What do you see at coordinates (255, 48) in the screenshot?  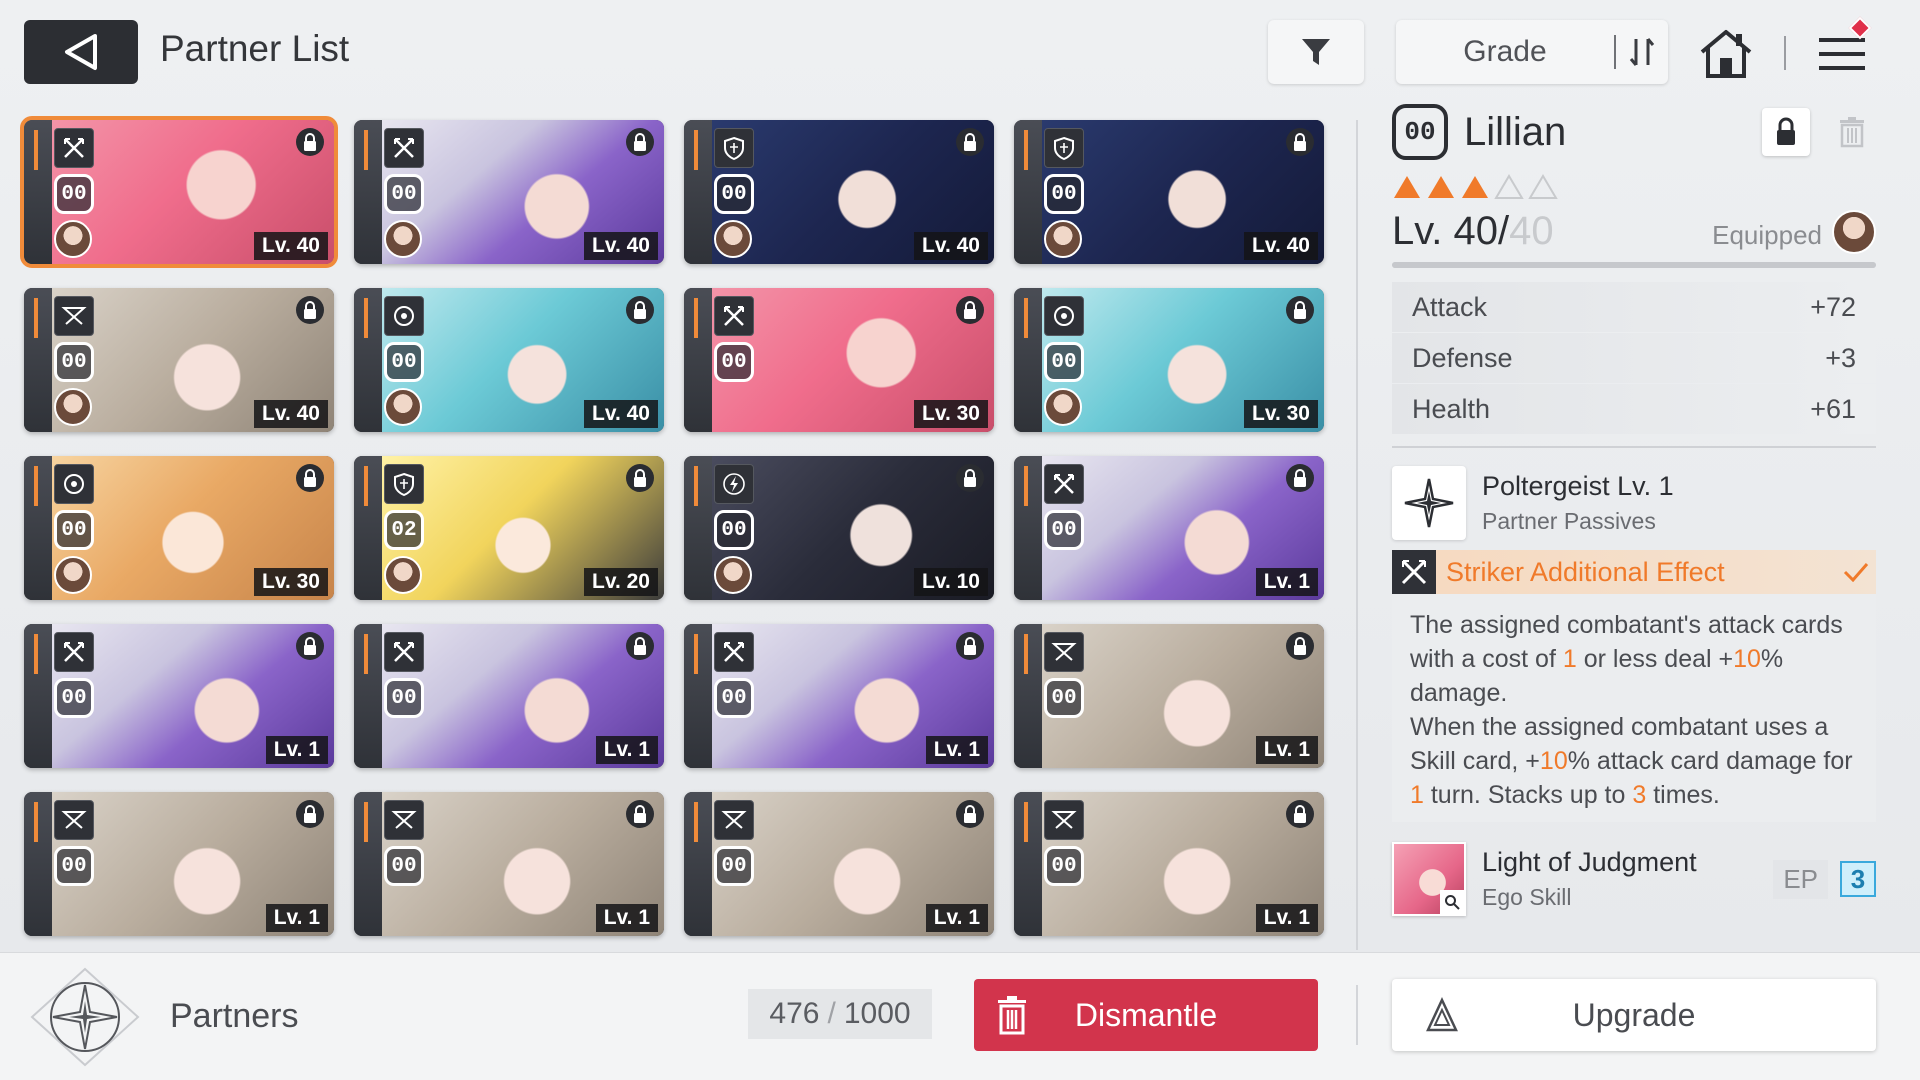 I see `page-title: Partner List` at bounding box center [255, 48].